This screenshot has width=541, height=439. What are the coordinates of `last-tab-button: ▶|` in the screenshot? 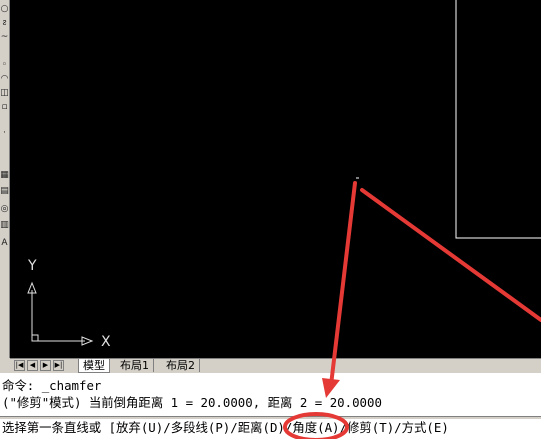 It's located at (58, 365).